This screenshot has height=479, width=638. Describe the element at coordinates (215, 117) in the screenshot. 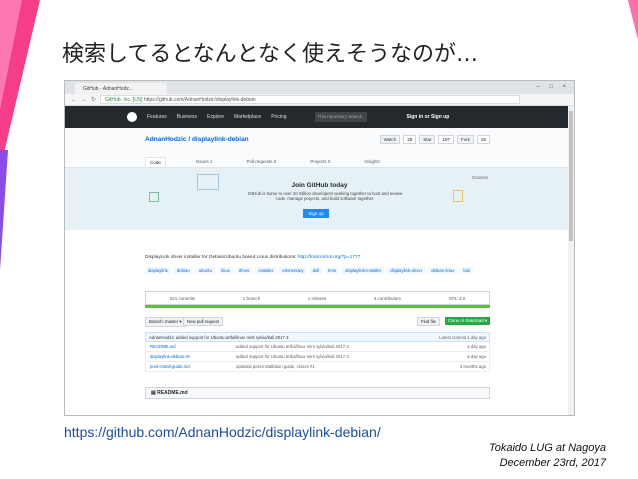

I see `nav-explore: Explore` at that location.